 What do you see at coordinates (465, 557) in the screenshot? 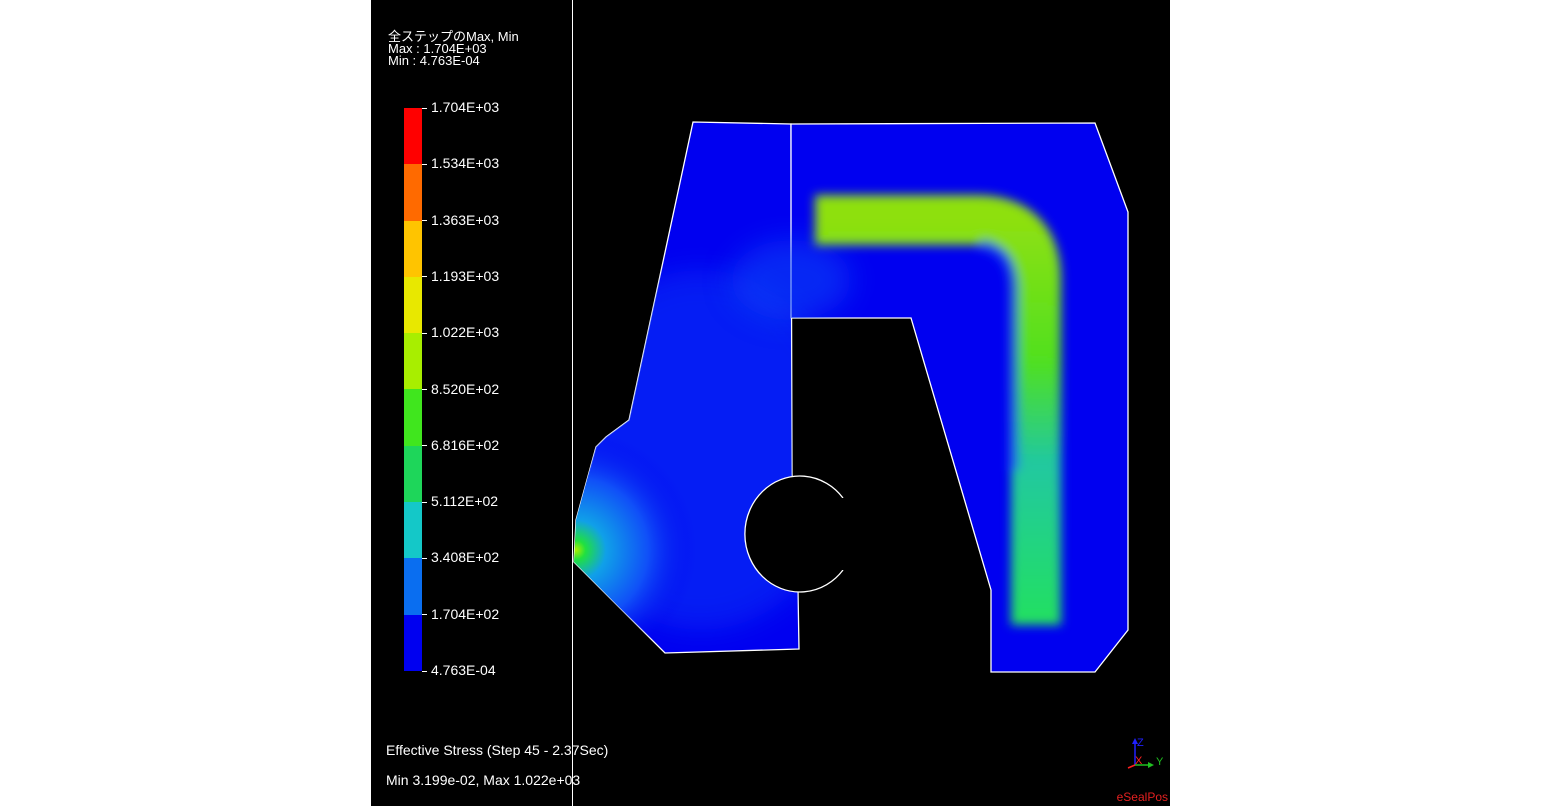
I see `legend-label: 3.408E+02` at bounding box center [465, 557].